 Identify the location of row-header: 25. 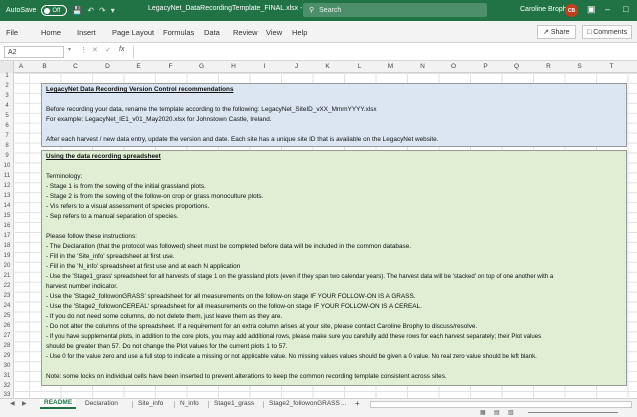
(7, 316).